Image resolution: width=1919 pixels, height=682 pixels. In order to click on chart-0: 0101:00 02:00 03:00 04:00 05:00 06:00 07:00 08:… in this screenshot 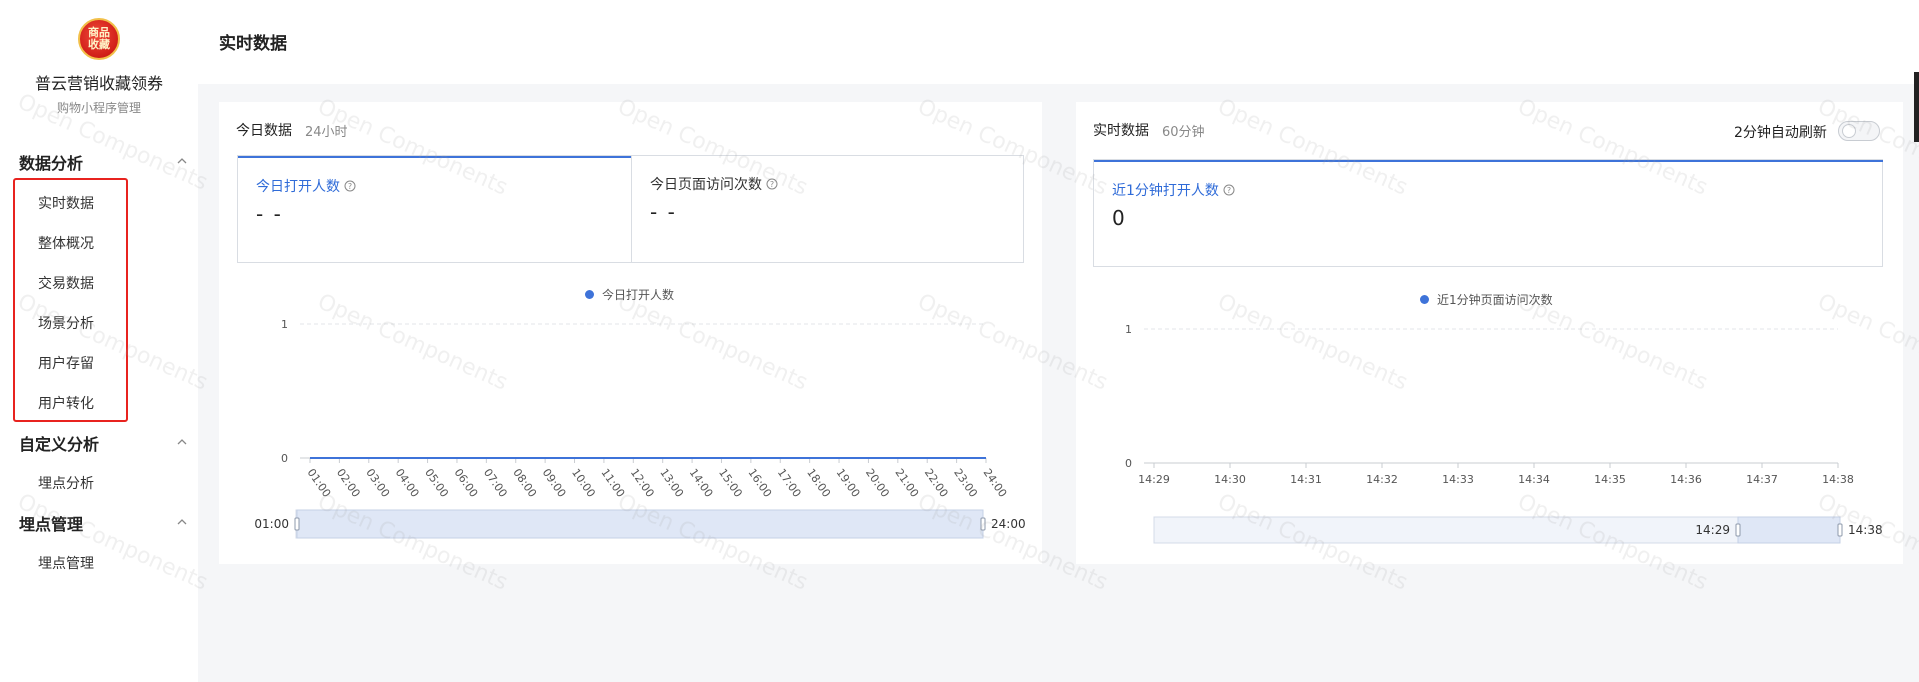, I will do `click(640, 428)`.